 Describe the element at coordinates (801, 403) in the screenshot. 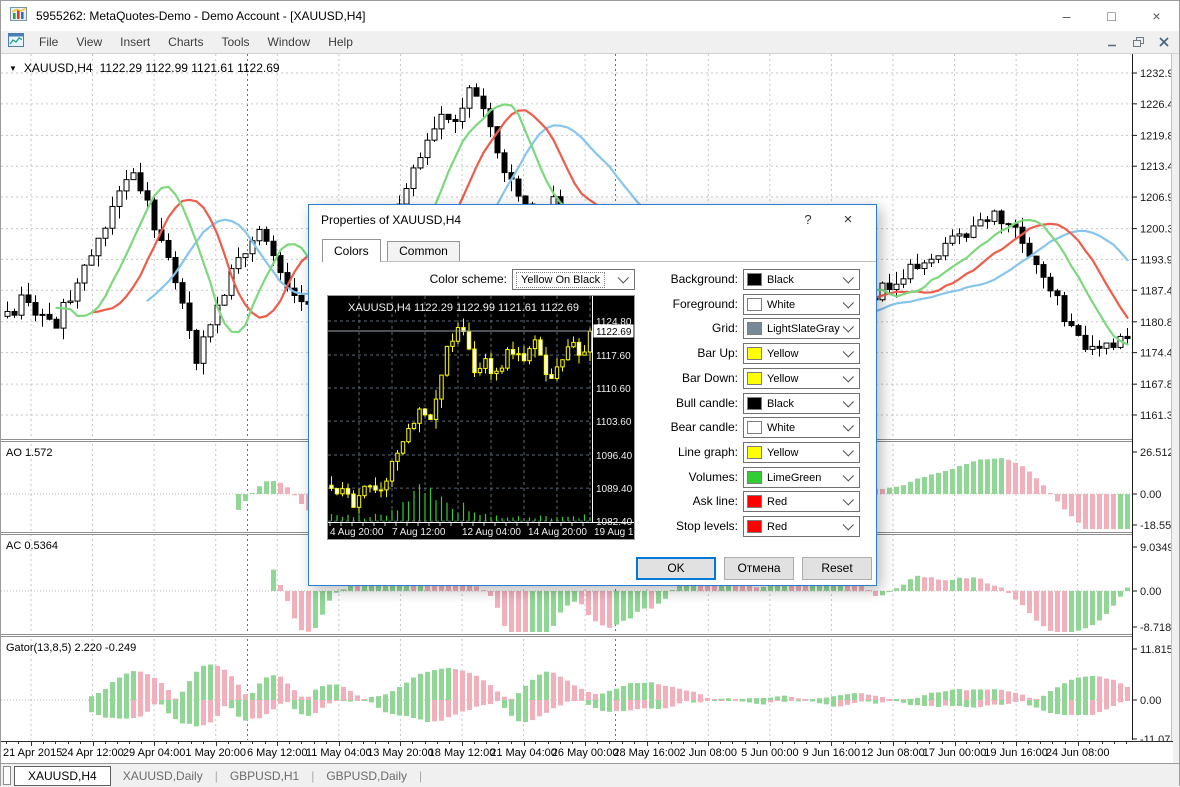

I see `bull-candle-select: Black` at that location.